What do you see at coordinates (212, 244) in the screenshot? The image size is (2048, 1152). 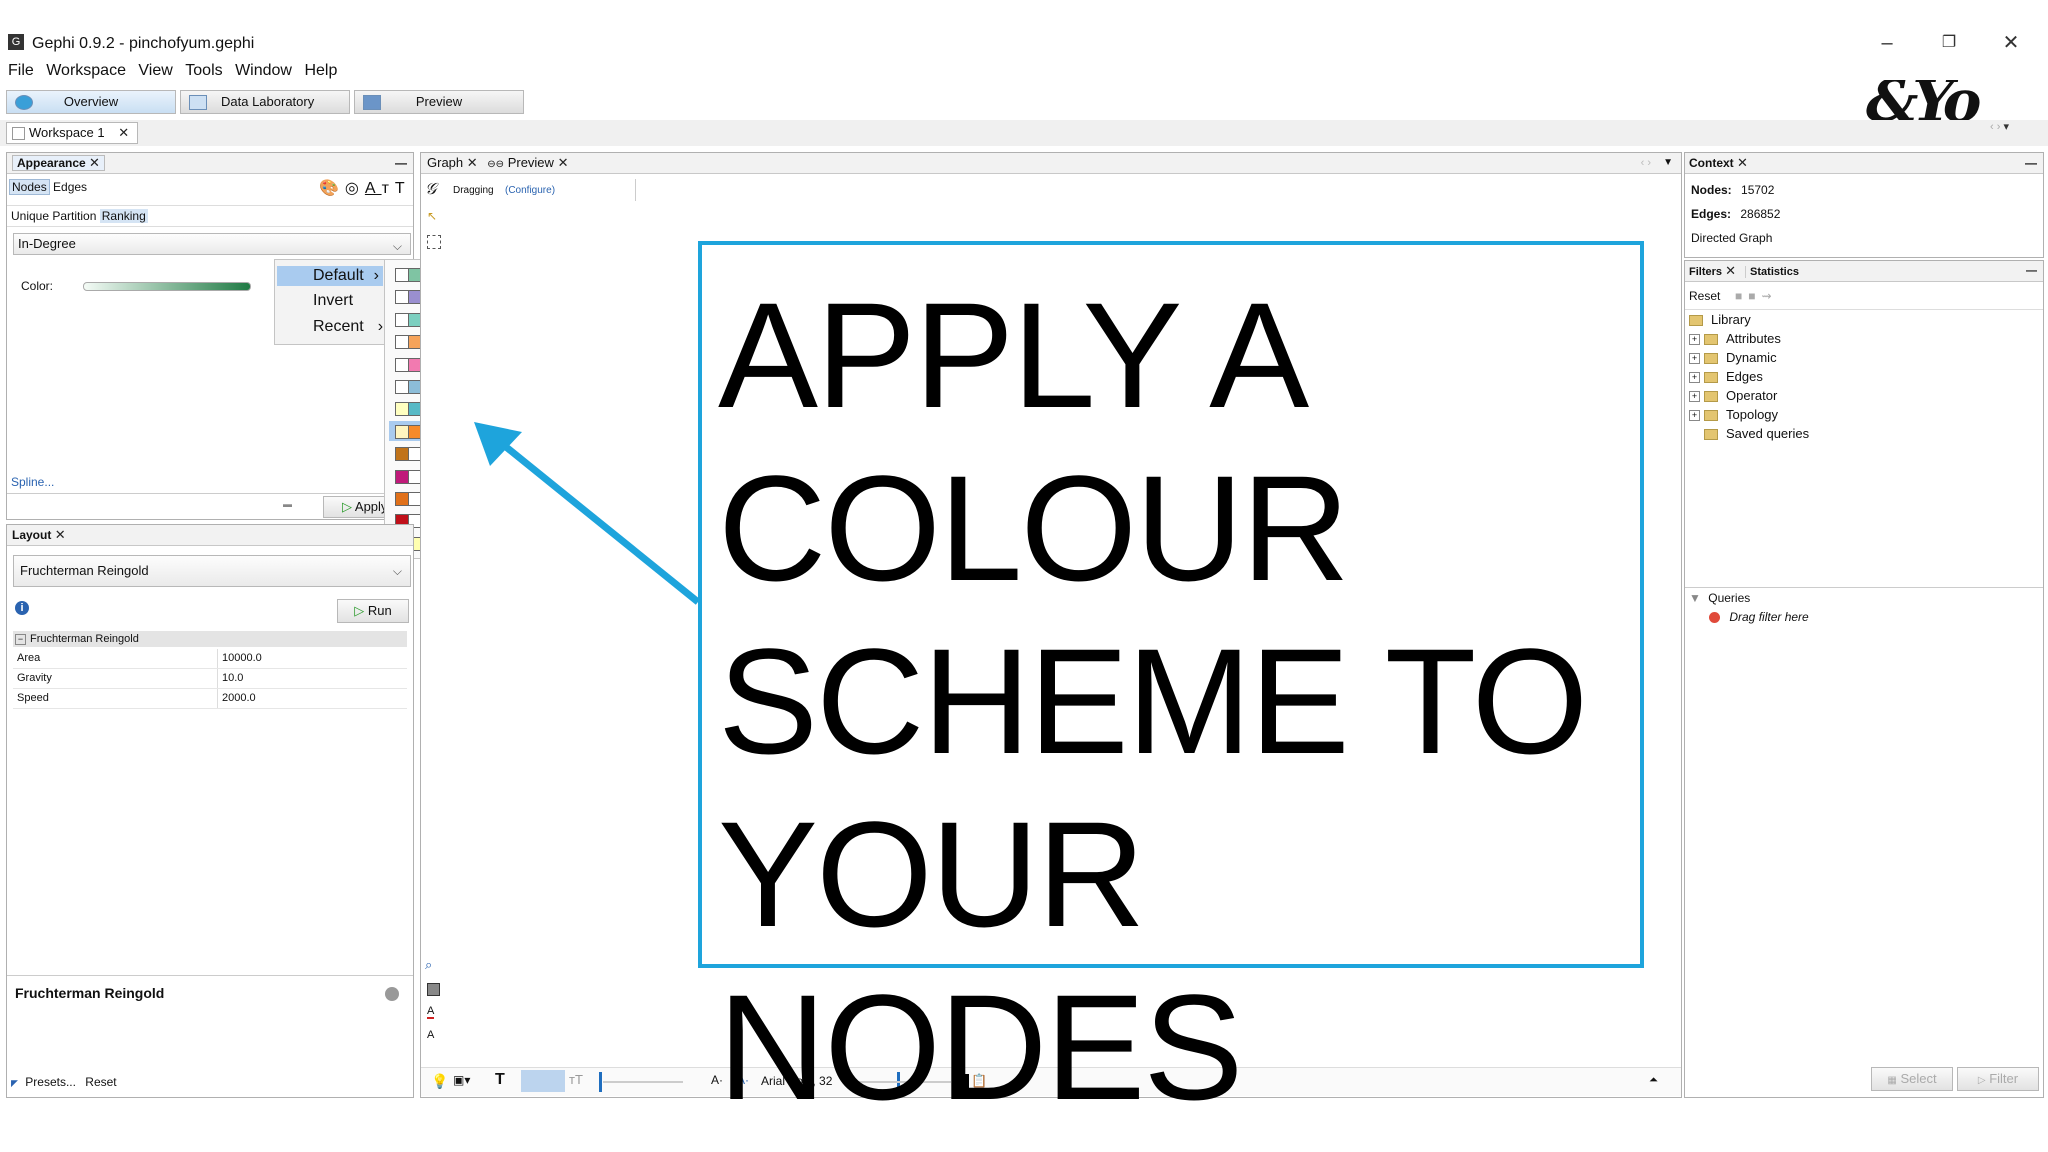 I see `attribute-dropdown: In-Degree ⌵` at bounding box center [212, 244].